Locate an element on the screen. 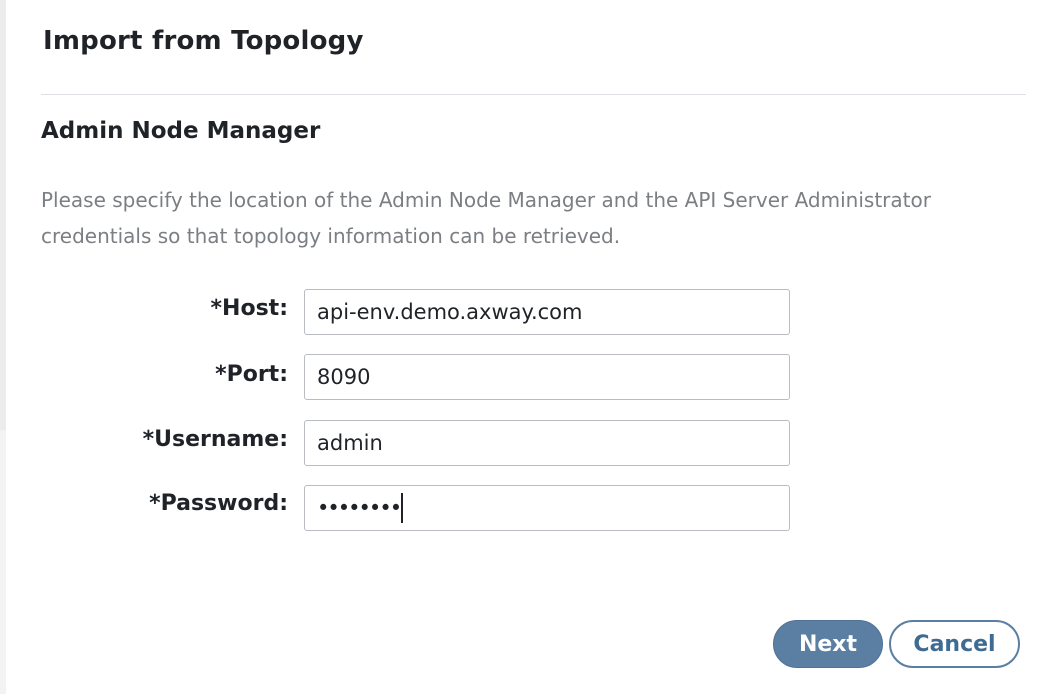 Image resolution: width=1058 pixels, height=694 pixels. username-input-value: admin is located at coordinates (350, 443).